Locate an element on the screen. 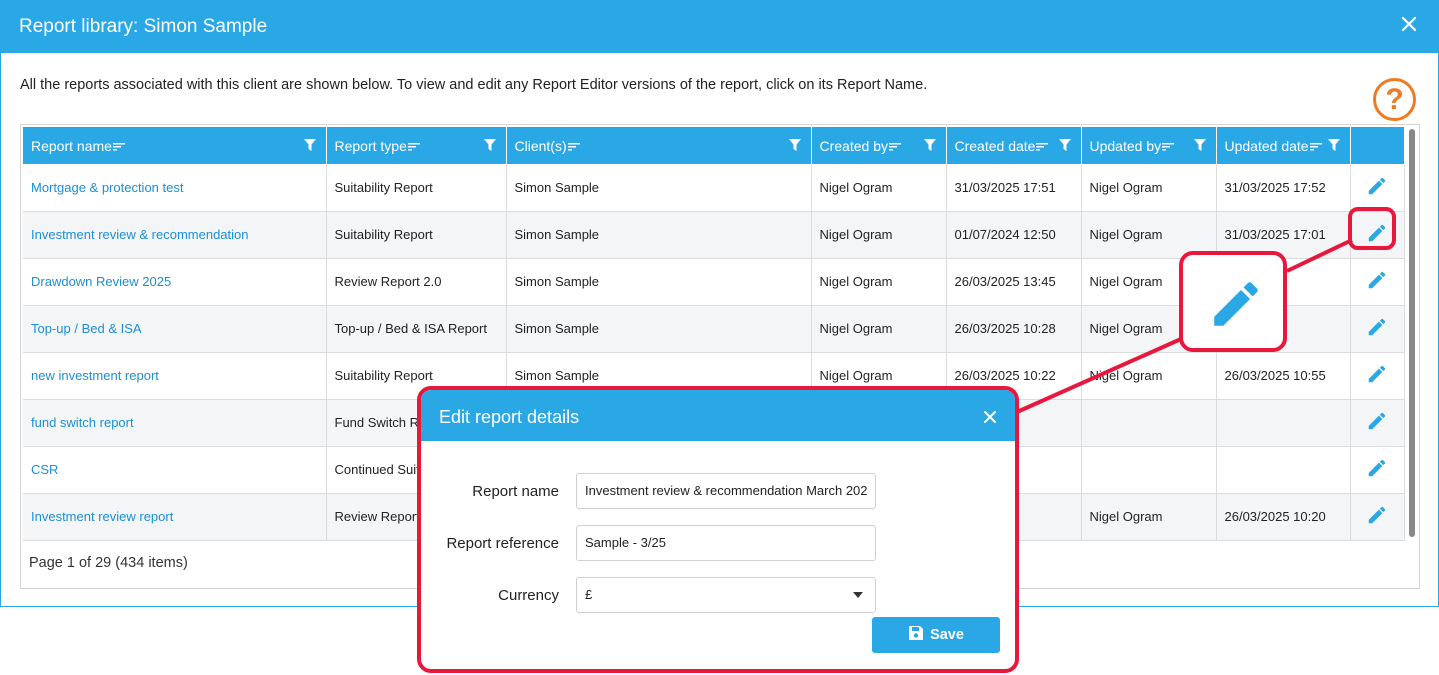 This screenshot has width=1439, height=675. cell-report-type: Review Report 2.0 is located at coordinates (416, 282).